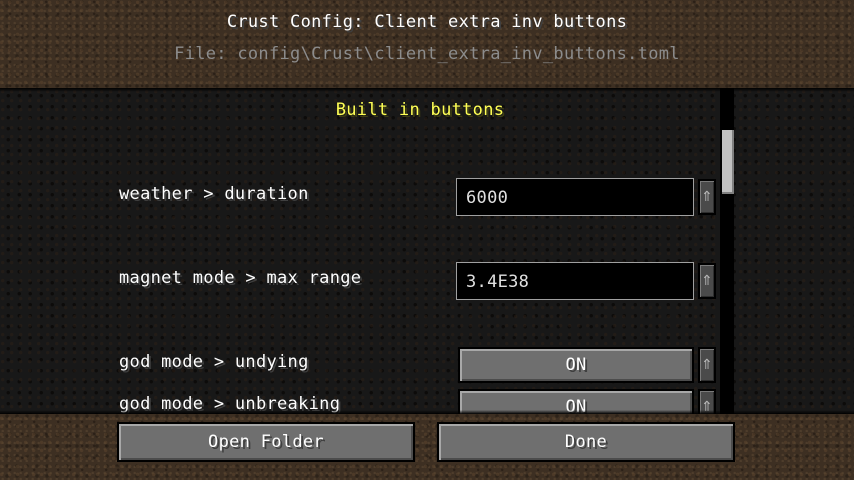  I want to click on weather-duration-value: 6000, so click(487, 198).